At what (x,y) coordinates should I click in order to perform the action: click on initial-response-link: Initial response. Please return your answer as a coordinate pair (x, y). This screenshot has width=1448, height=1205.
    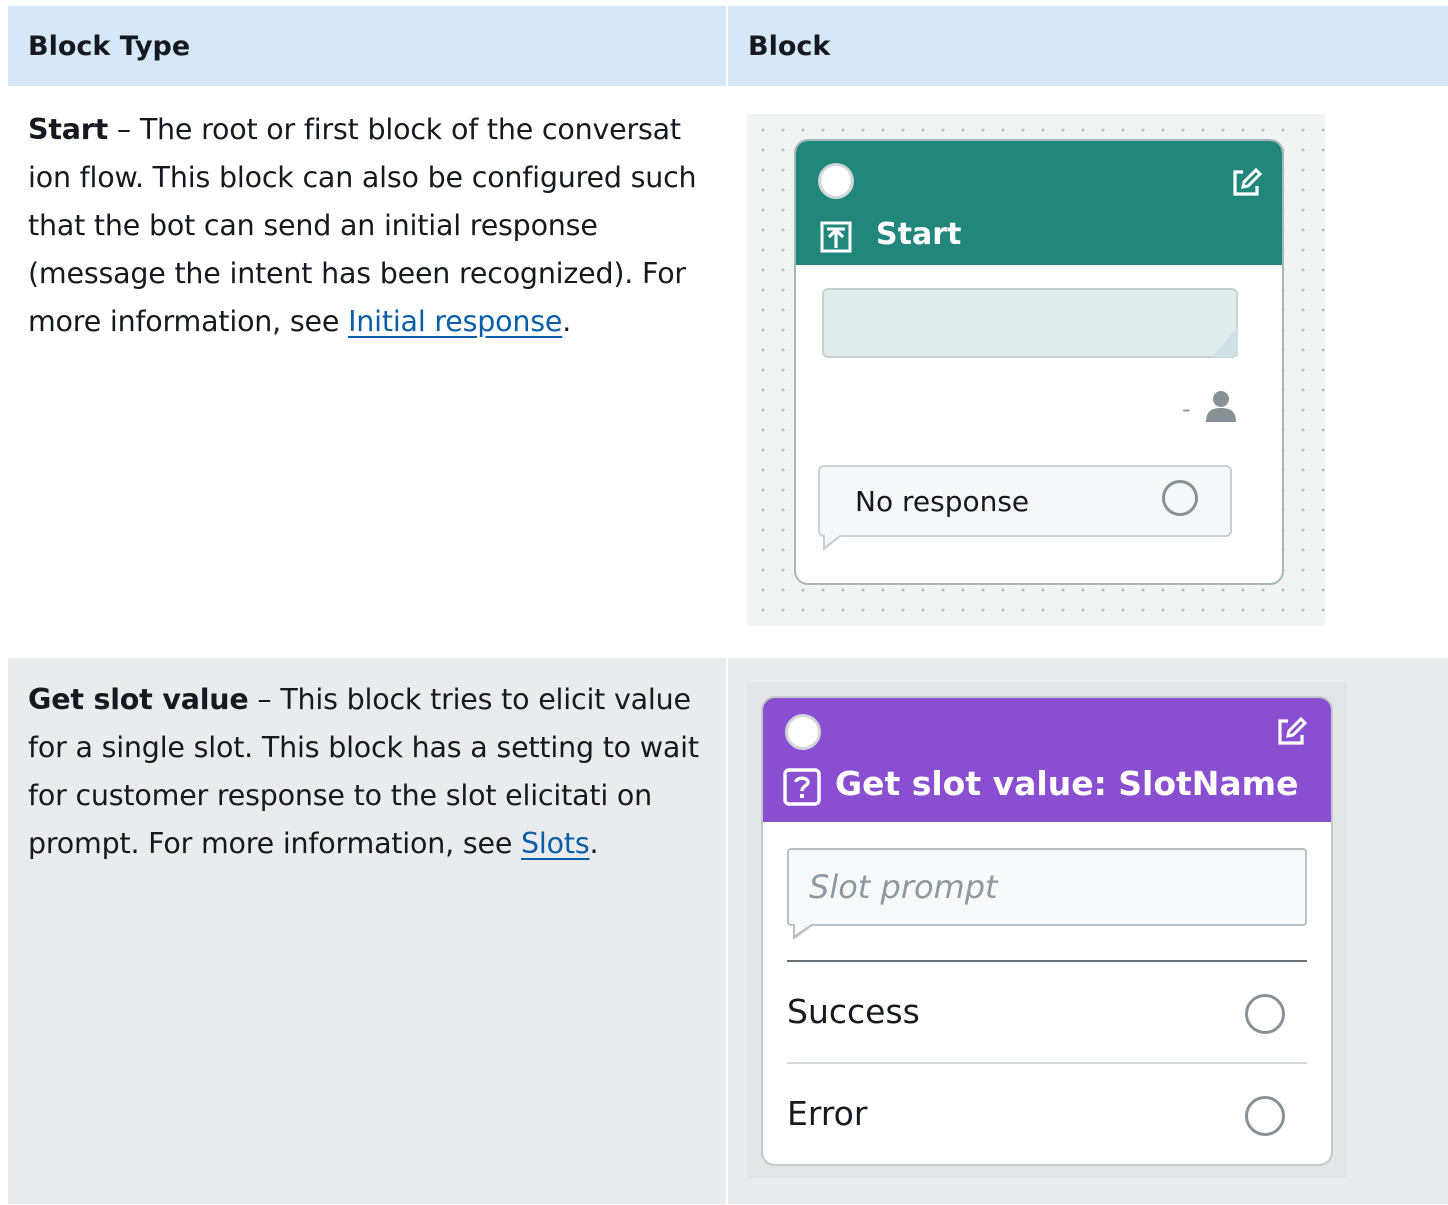
    Looking at the image, I should click on (455, 321).